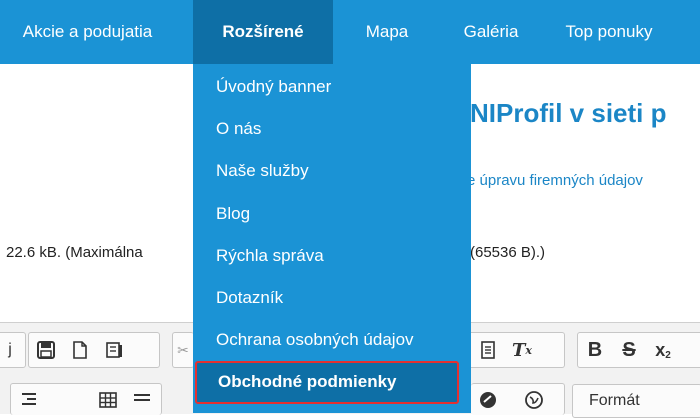  I want to click on menu-item-rychla-sprava: Rýchla správa, so click(332, 256).